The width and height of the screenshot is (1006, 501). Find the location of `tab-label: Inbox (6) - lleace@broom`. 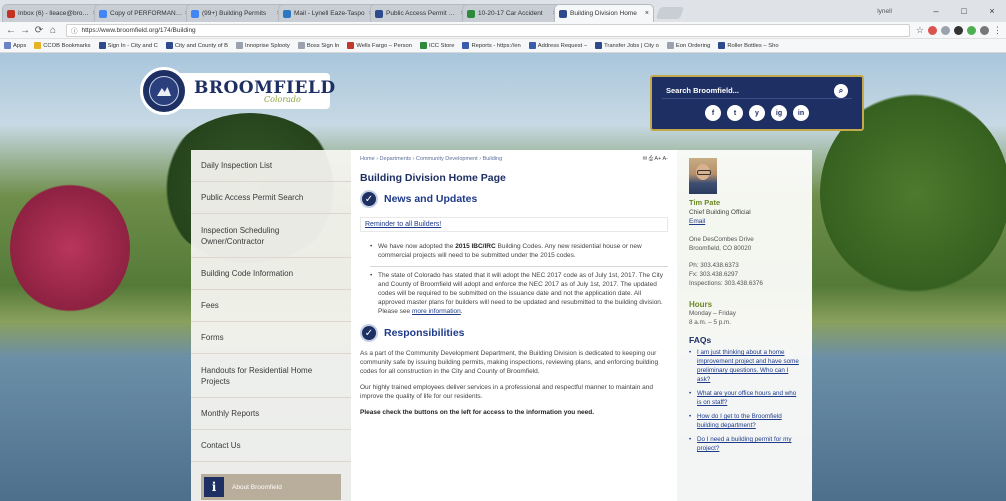

tab-label: Inbox (6) - lleace@broom is located at coordinates (54, 13).